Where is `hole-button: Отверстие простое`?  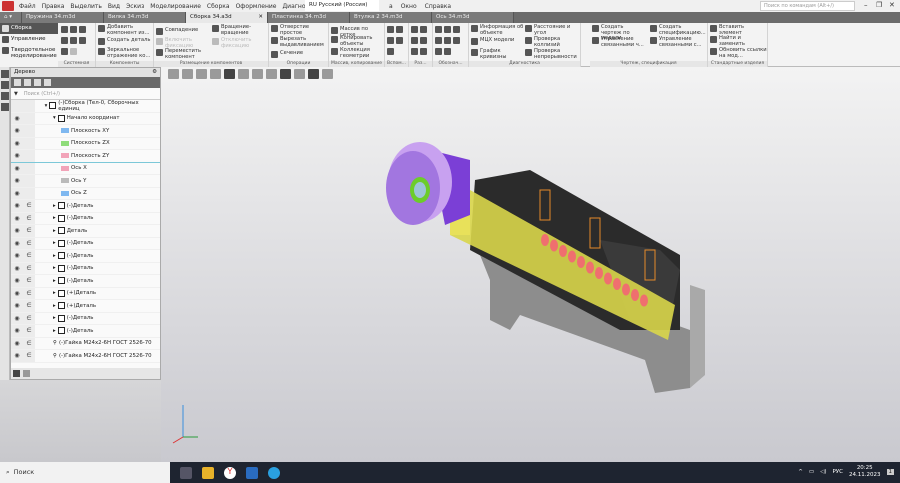 hole-button: Отверстие простое is located at coordinates (293, 30).